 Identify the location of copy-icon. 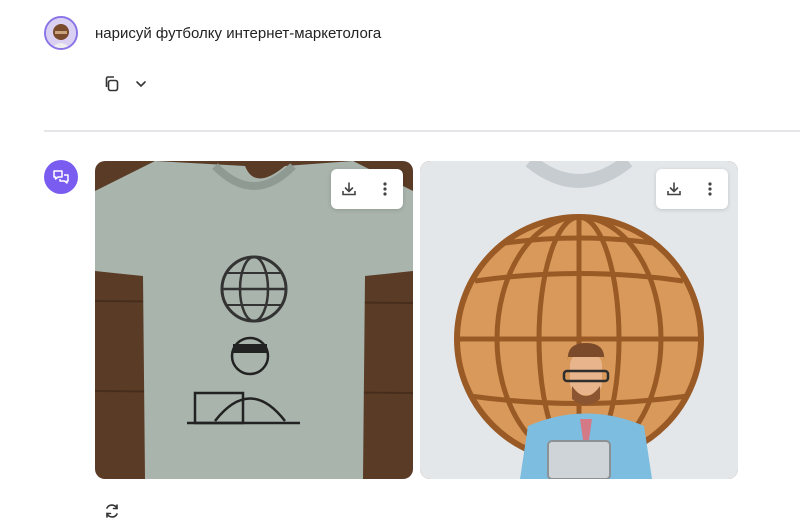
(112, 84).